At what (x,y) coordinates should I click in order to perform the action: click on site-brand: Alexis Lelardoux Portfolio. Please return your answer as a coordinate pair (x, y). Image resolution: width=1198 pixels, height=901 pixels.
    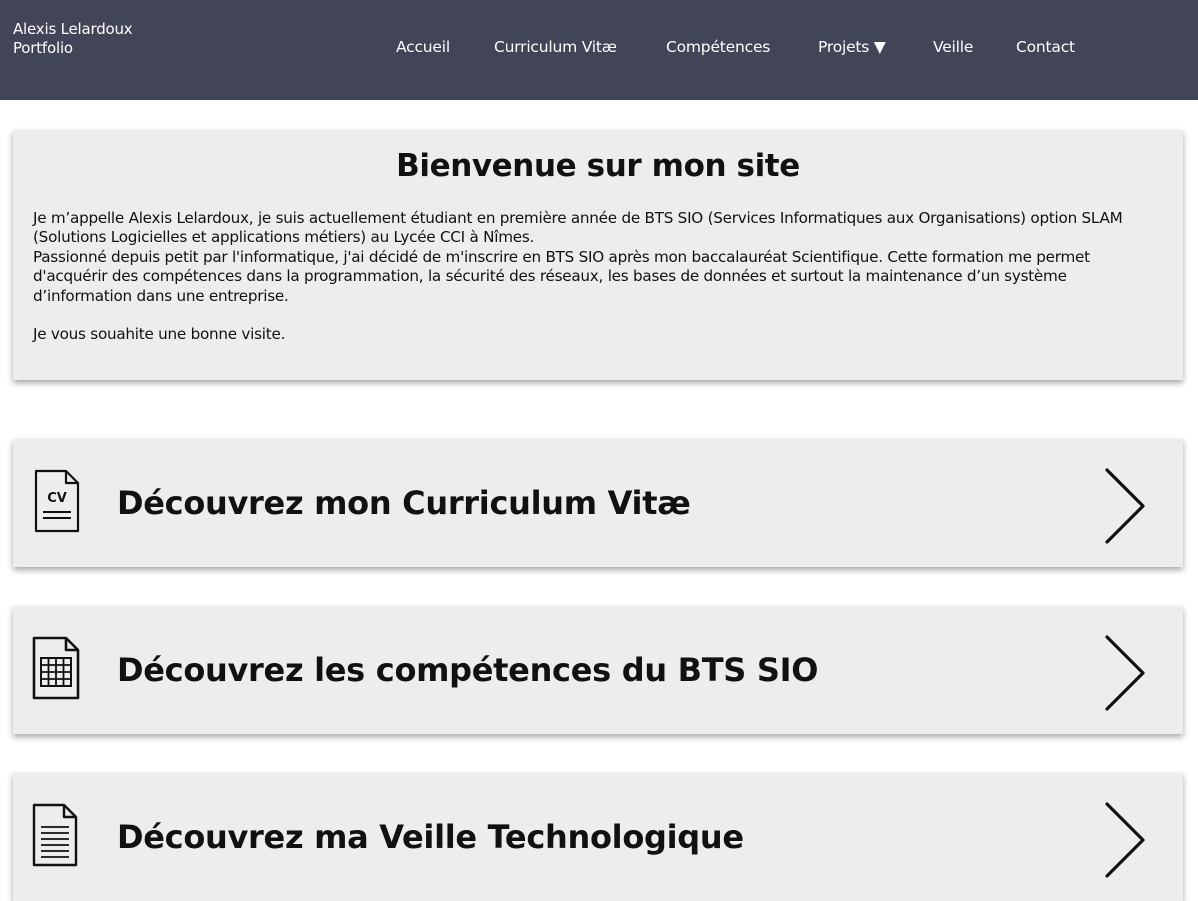
    Looking at the image, I should click on (73, 39).